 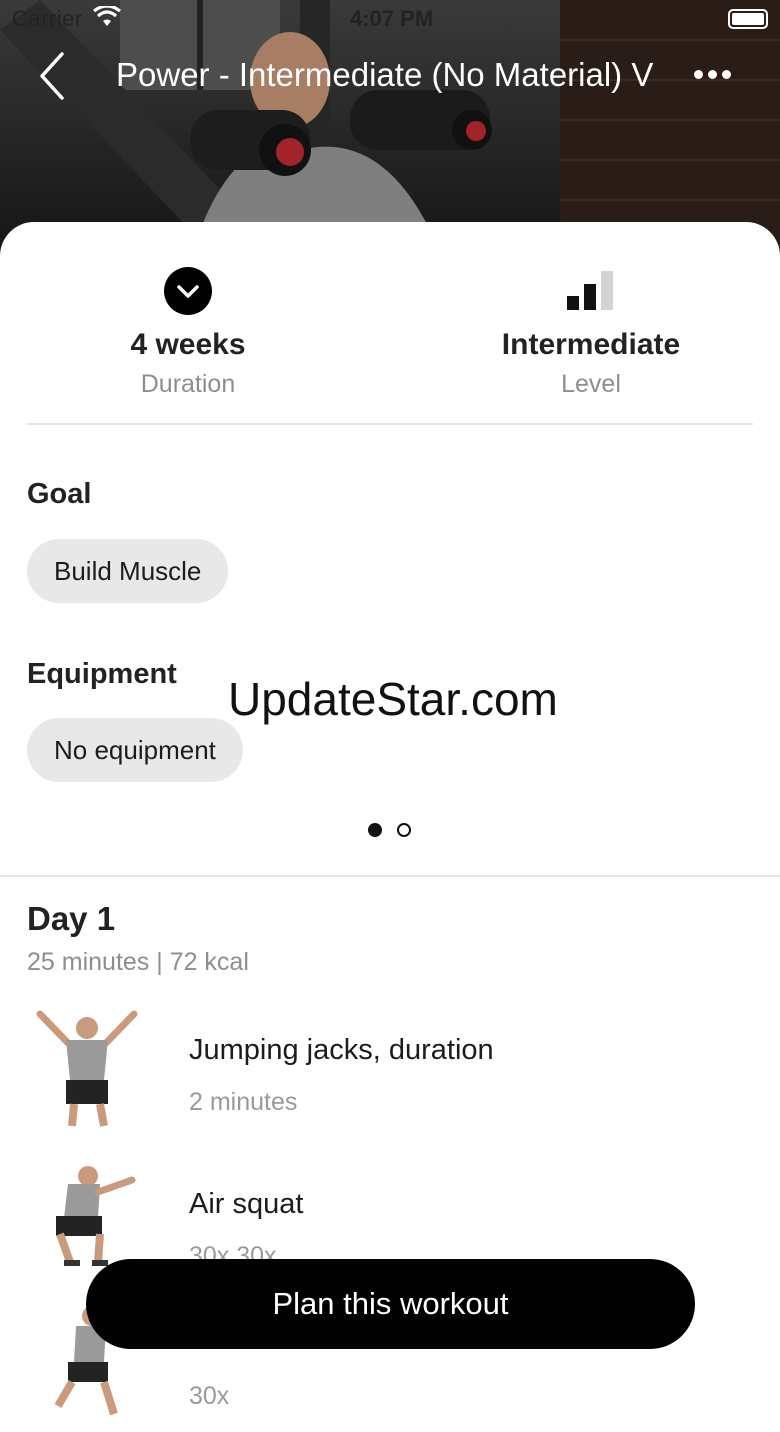 What do you see at coordinates (718, 75) in the screenshot?
I see `more-options-button` at bounding box center [718, 75].